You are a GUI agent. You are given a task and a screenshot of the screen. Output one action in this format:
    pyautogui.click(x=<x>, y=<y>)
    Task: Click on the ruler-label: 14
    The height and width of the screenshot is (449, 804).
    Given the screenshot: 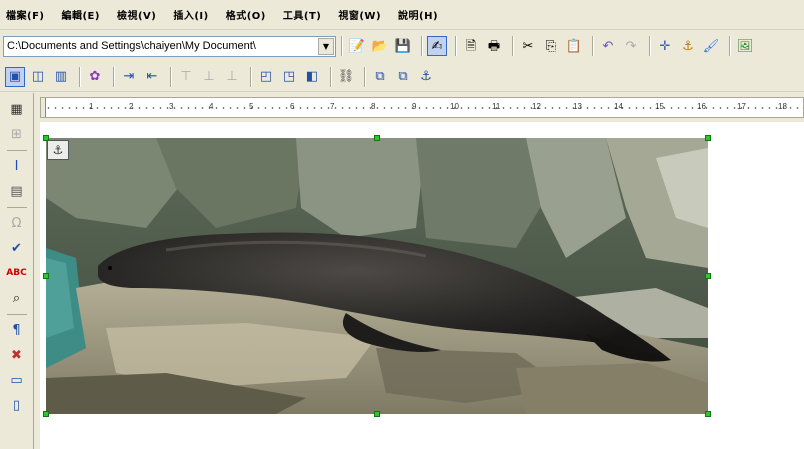 What is the action you would take?
    pyautogui.click(x=618, y=106)
    